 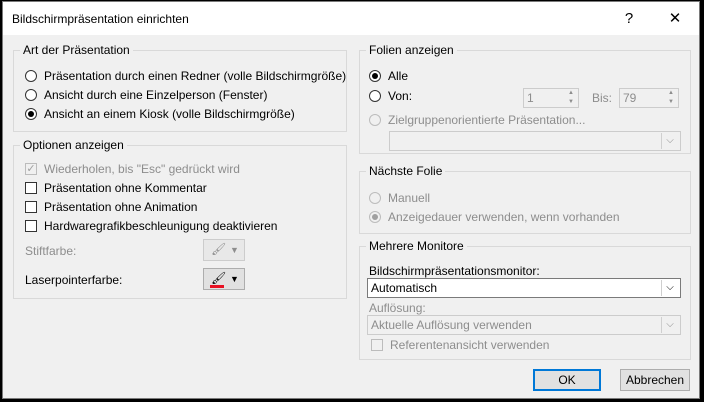 I want to click on von-spinner: 1 ▲ ▼, so click(x=551, y=98).